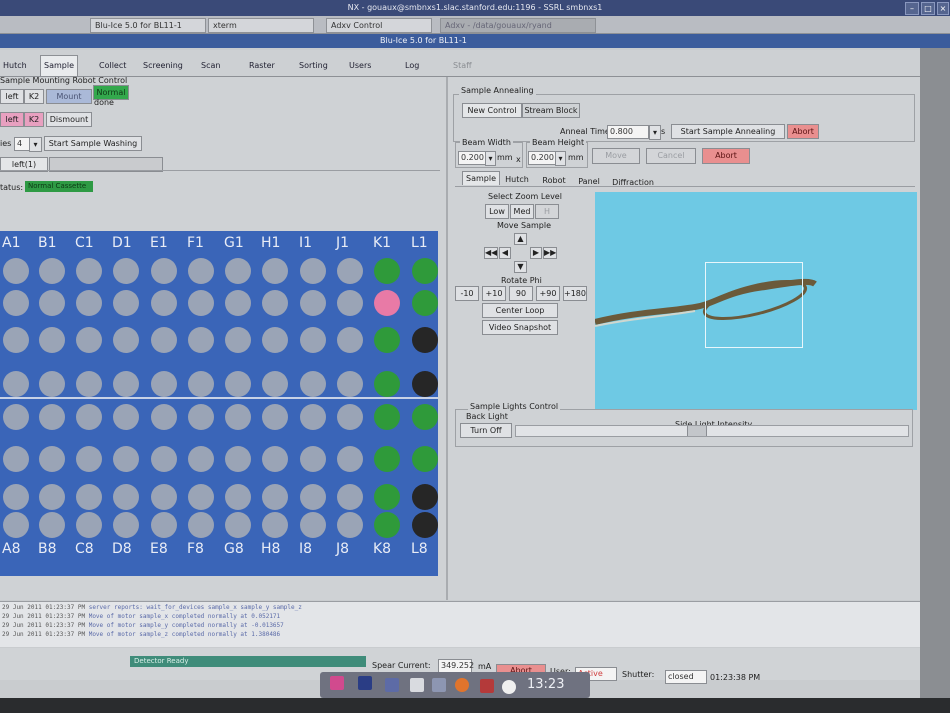 The width and height of the screenshot is (950, 713). Describe the element at coordinates (494, 293) in the screenshot. I see `rotate-plus10-button: +10` at that location.